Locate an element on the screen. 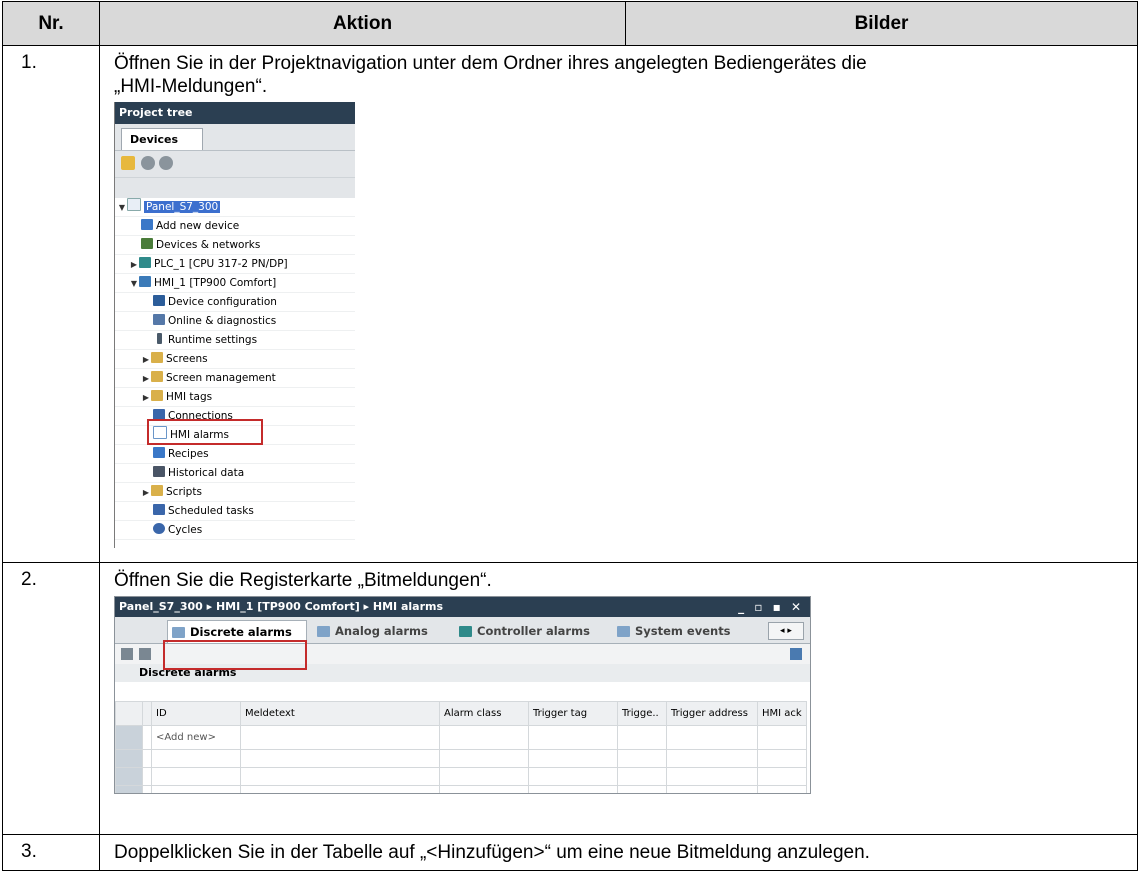  hmi-icon is located at coordinates (145, 281).